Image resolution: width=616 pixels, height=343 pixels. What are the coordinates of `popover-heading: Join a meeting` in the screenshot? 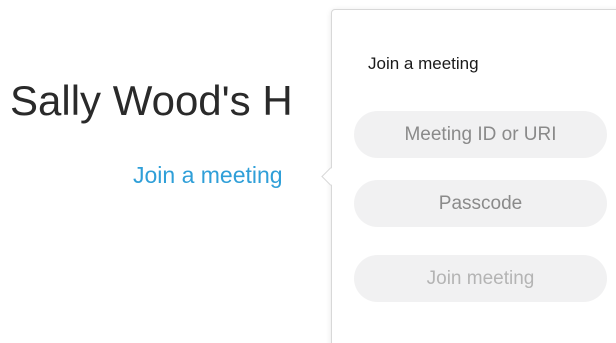 It's located at (423, 63).